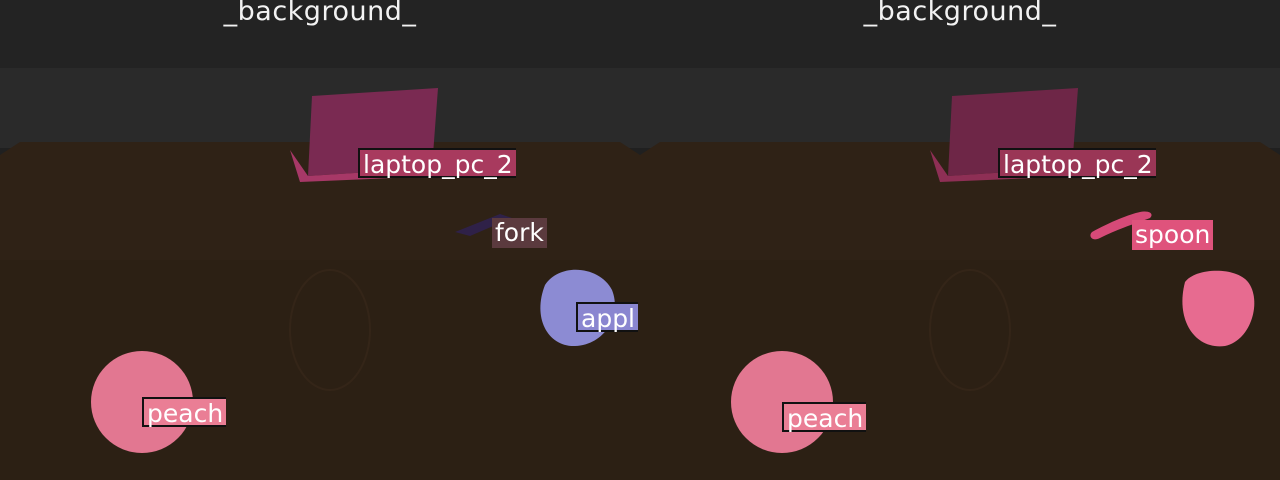 Image resolution: width=1280 pixels, height=480 pixels. What do you see at coordinates (1173, 235) in the screenshot?
I see `spoon-label: spoon` at bounding box center [1173, 235].